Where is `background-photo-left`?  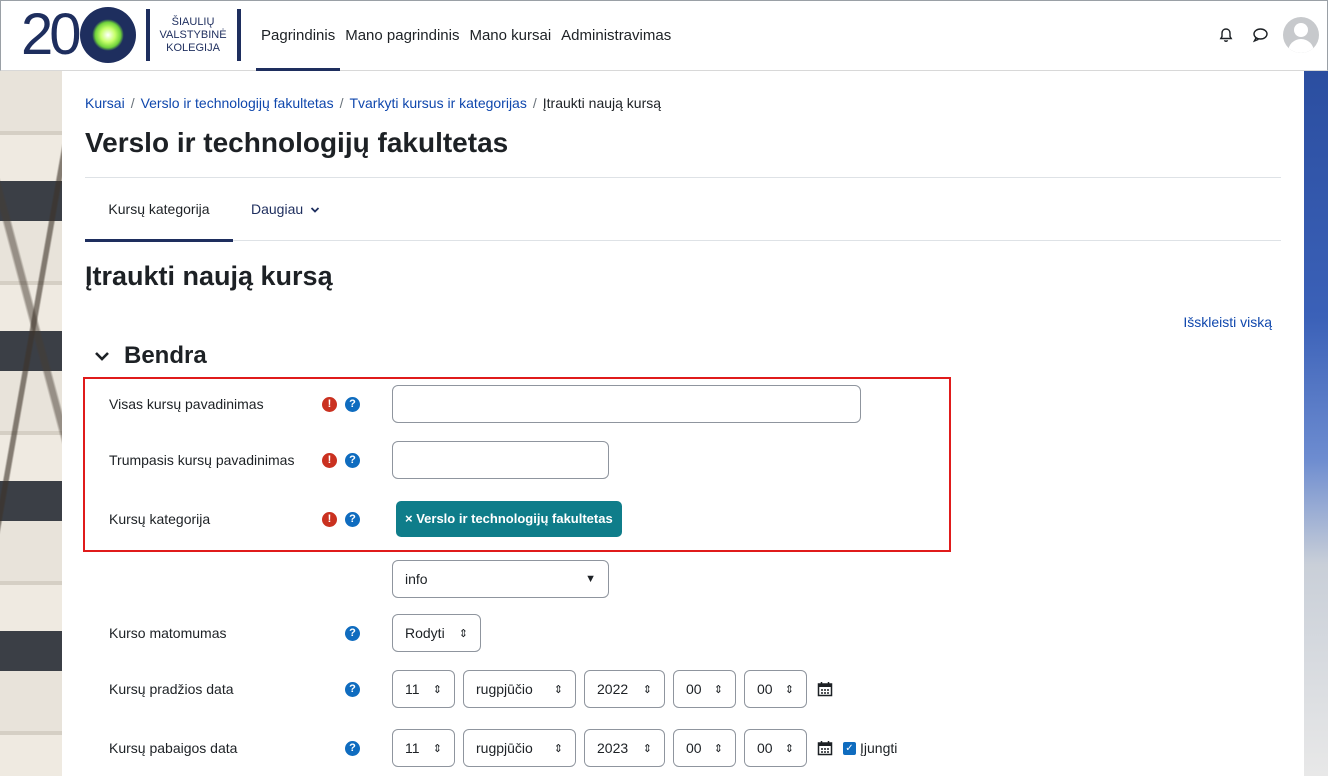 background-photo-left is located at coordinates (31, 423).